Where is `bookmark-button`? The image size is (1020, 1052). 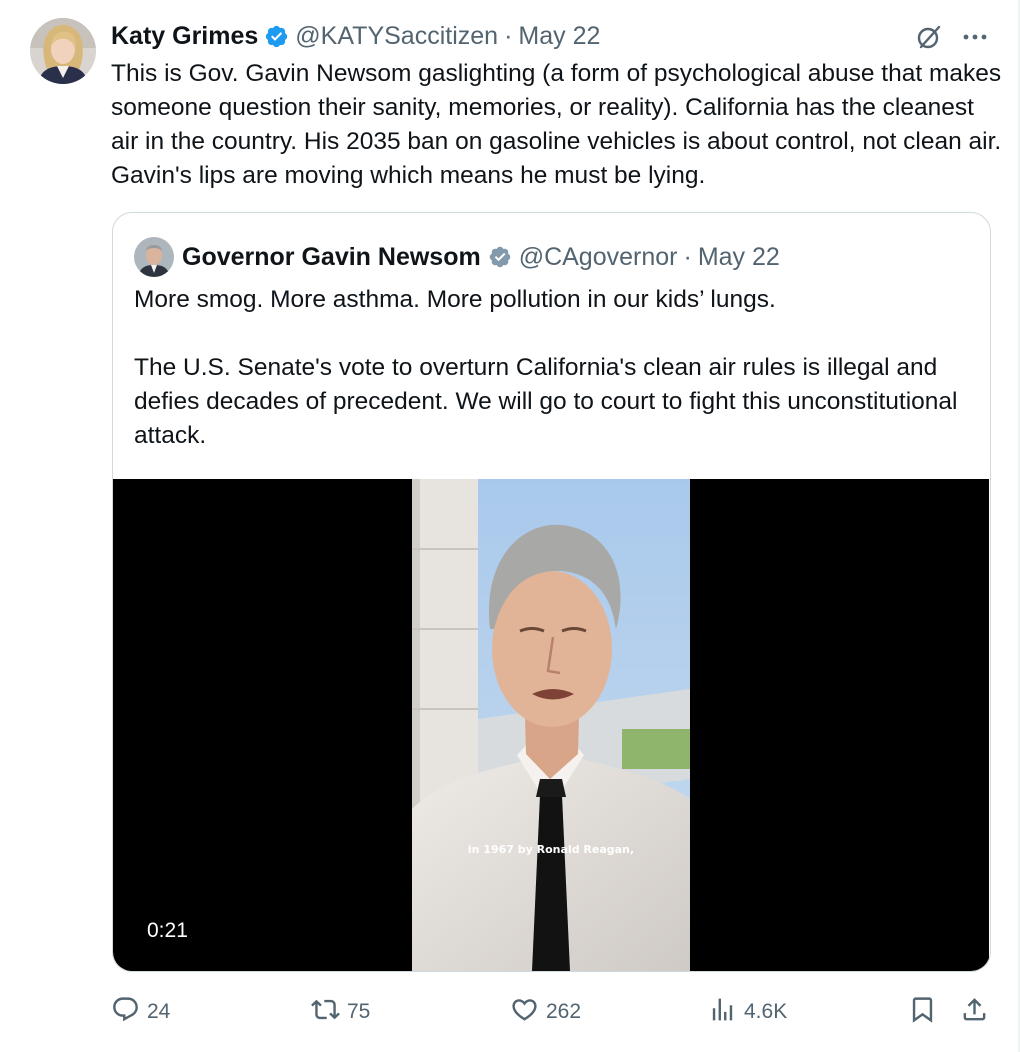
bookmark-button is located at coordinates (922, 1012).